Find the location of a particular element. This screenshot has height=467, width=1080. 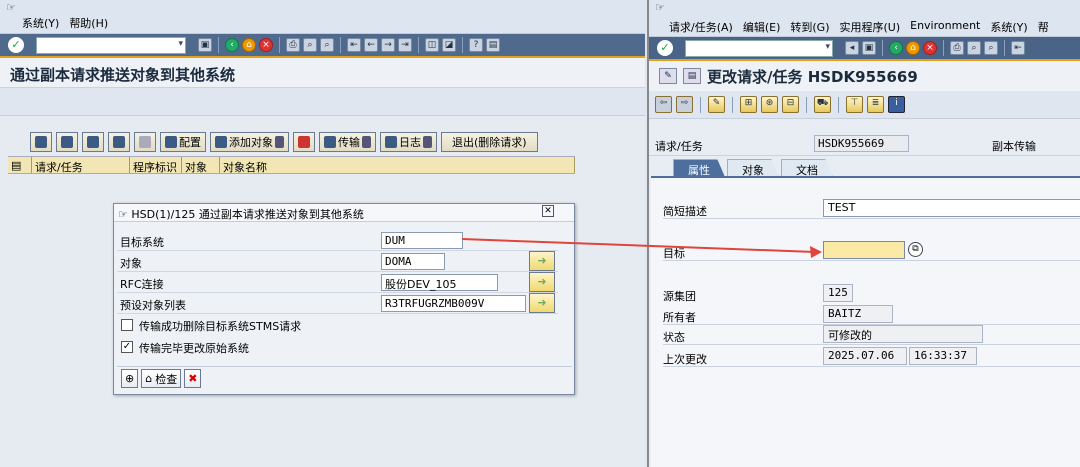

layout-menu-icon: ▤ is located at coordinates (493, 45).